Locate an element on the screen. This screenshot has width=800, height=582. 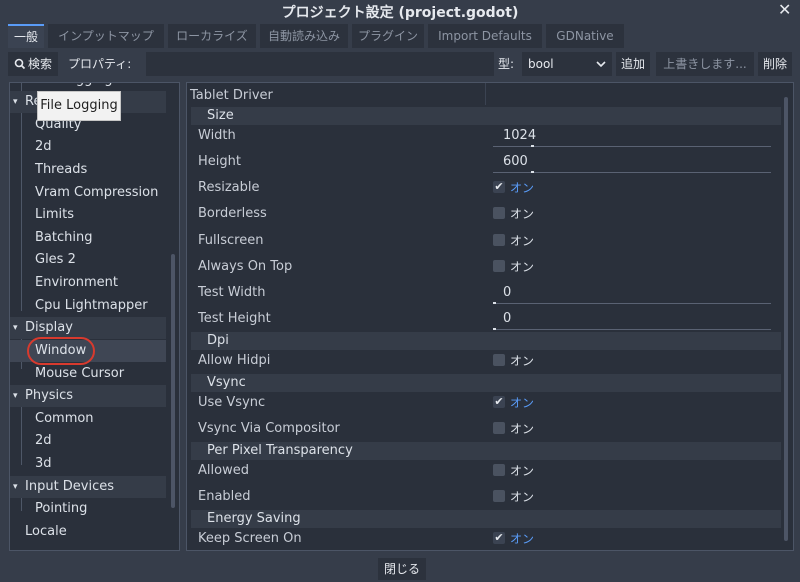
tree-item-cpu-lightmapper: Cpu Lightmapper is located at coordinates (88, 306).